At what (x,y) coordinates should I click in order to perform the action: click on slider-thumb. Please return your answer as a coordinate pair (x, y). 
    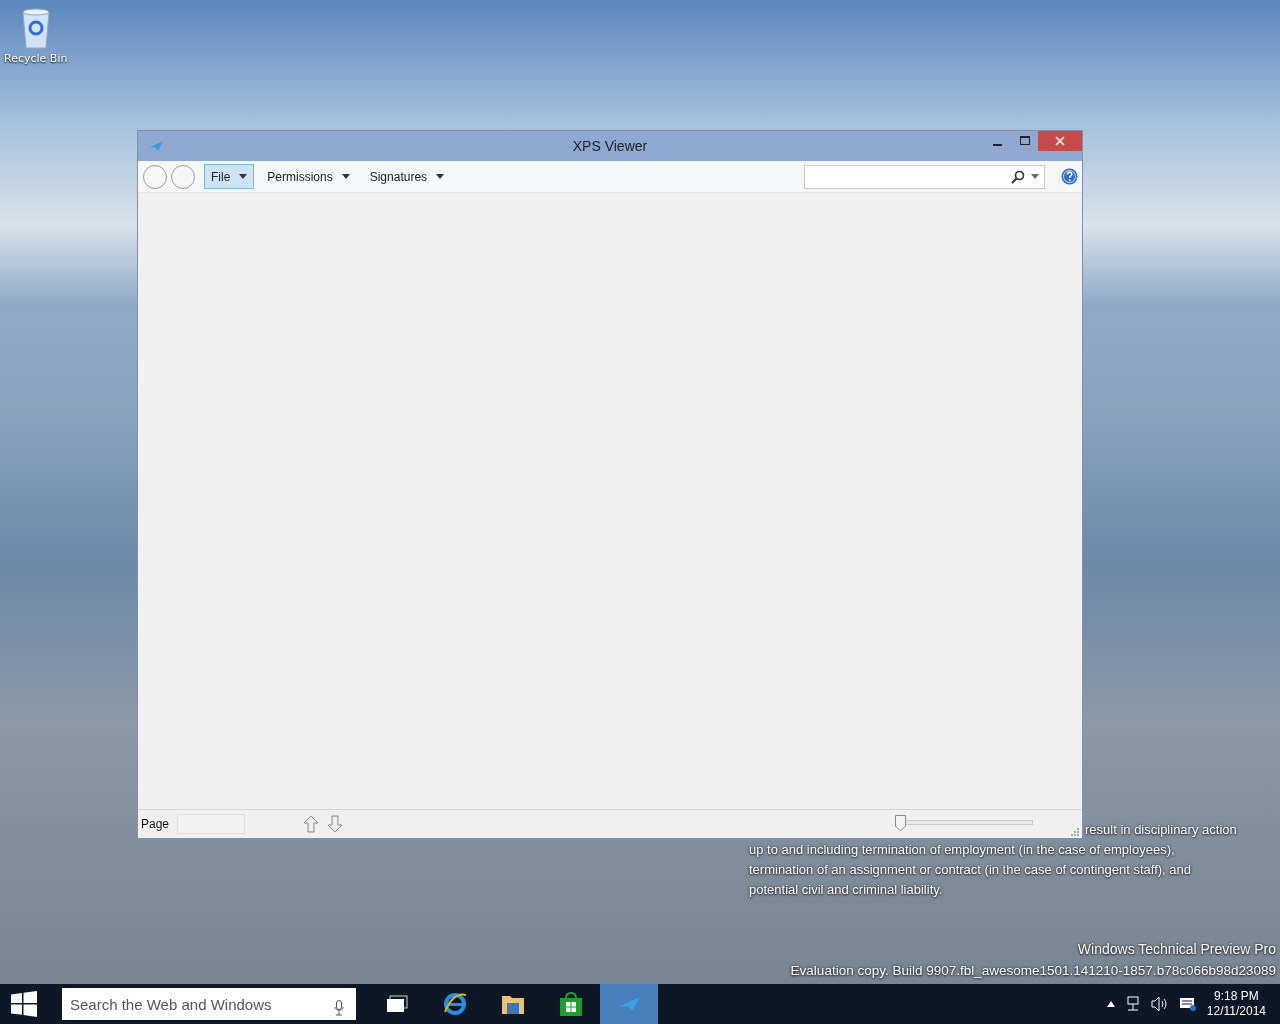
    Looking at the image, I should click on (900, 823).